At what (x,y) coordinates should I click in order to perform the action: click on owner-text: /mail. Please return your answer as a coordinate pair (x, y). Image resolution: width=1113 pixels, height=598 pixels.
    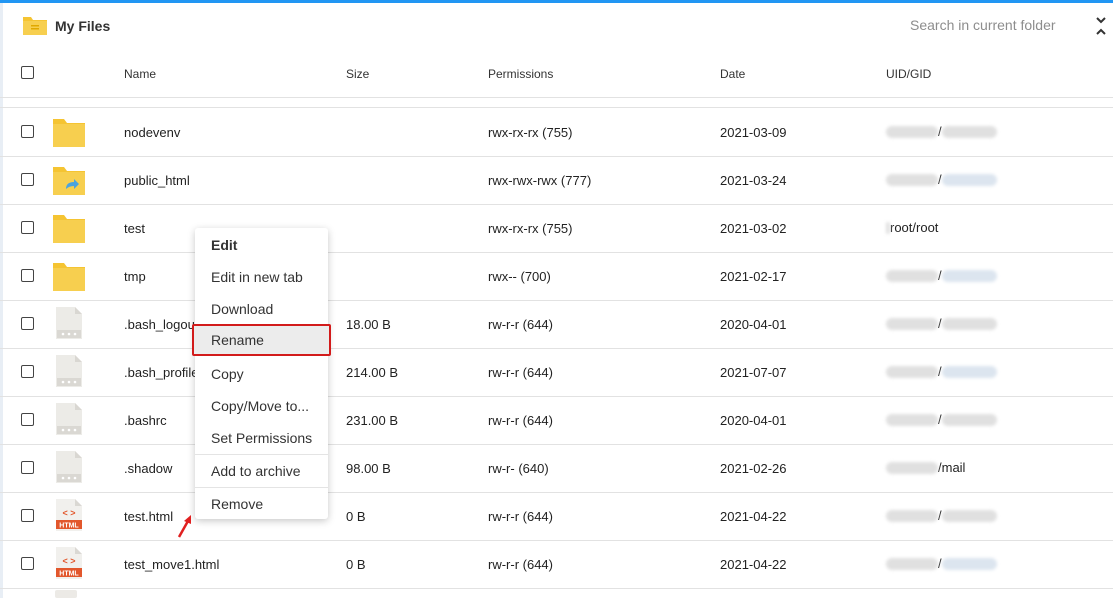
    Looking at the image, I should click on (952, 467).